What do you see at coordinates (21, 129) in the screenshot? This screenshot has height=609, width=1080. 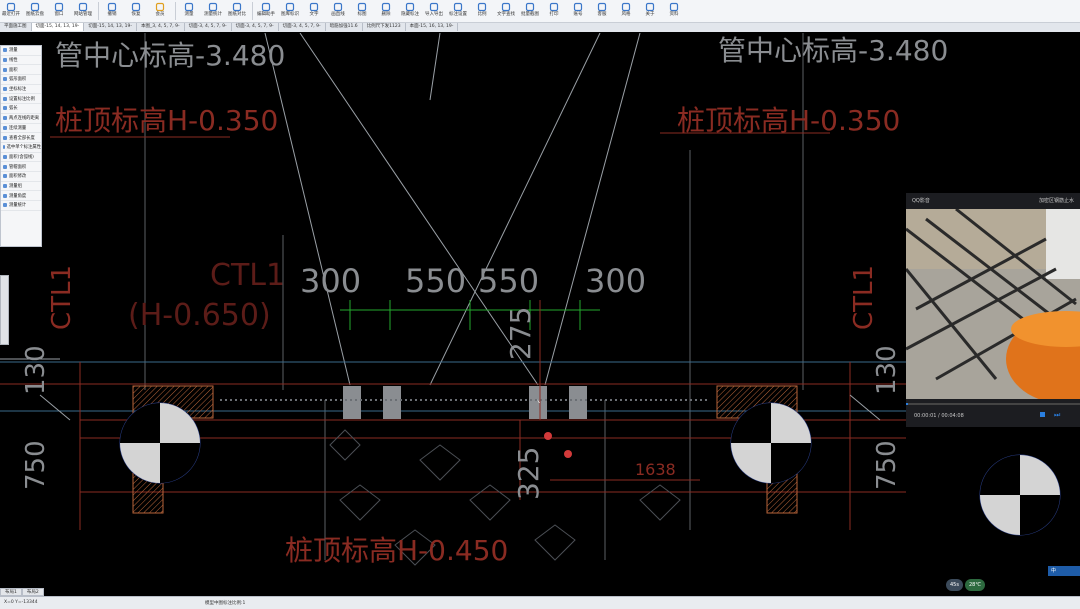 I see `measure-item-8: 连续测量` at bounding box center [21, 129].